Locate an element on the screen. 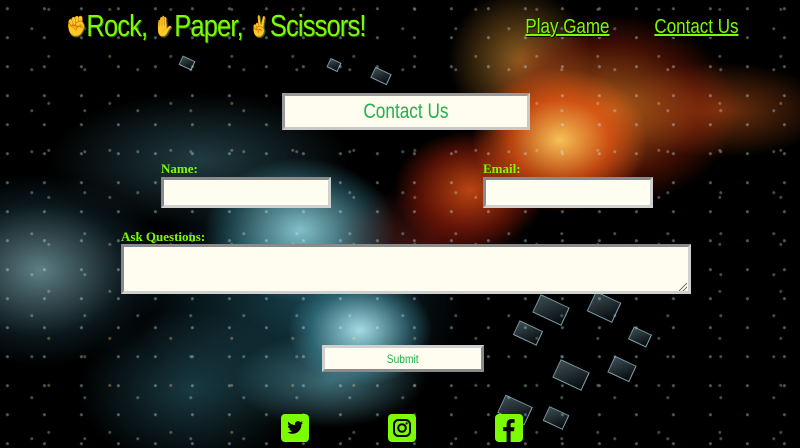  facebook-icon is located at coordinates (509, 428).